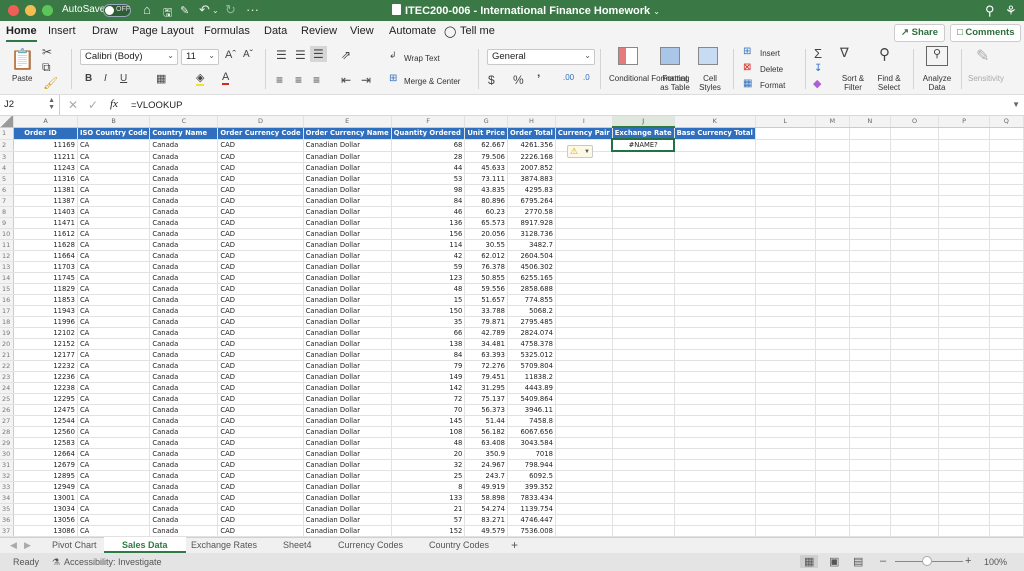  What do you see at coordinates (224, 545) in the screenshot?
I see `sheet-tab-exchange-rates: Exchange Rates` at bounding box center [224, 545].